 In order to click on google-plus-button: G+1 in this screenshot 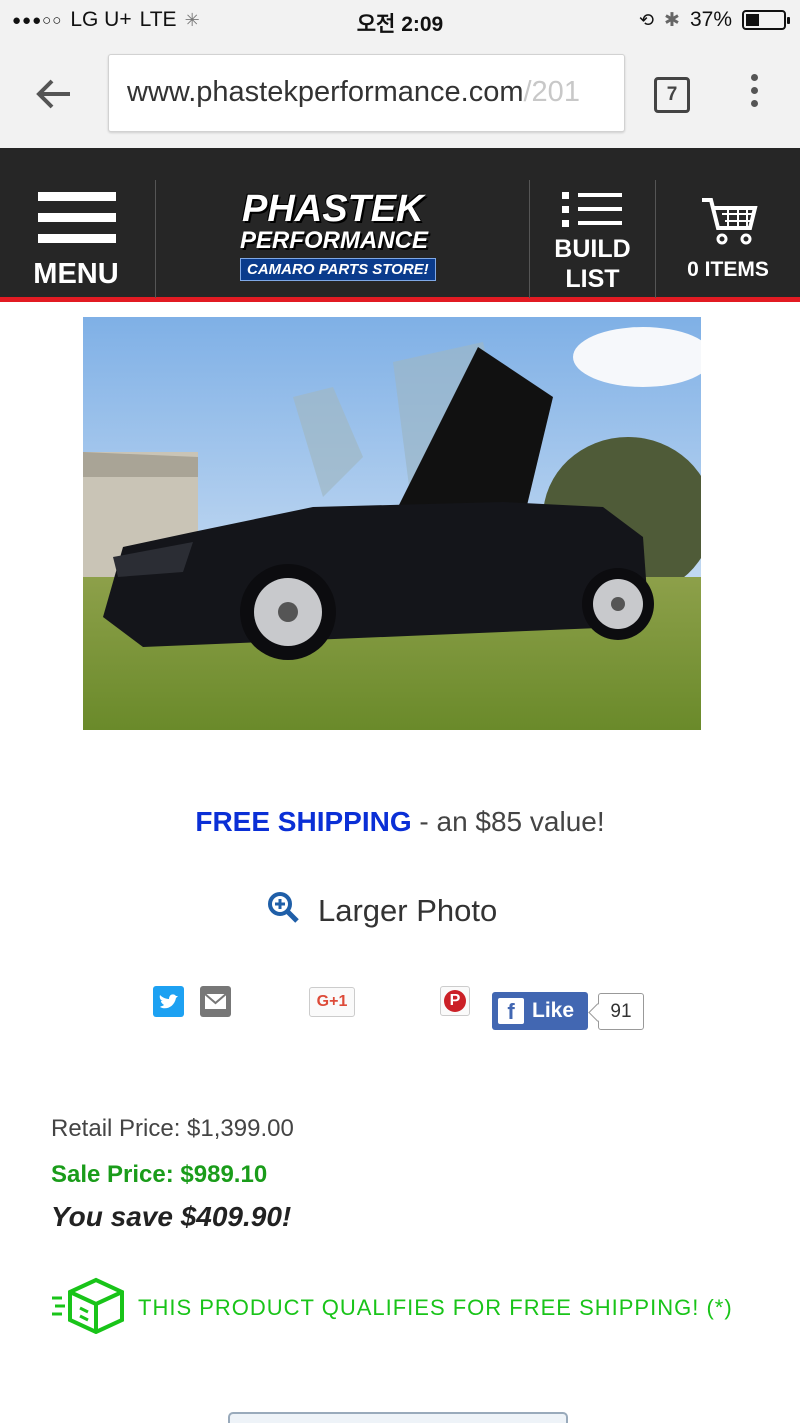, I will do `click(332, 1002)`.